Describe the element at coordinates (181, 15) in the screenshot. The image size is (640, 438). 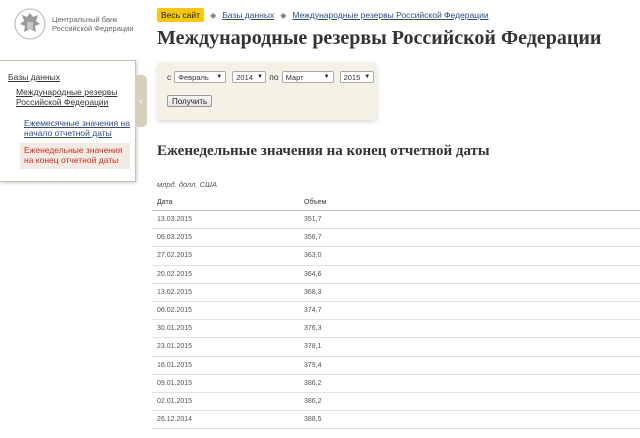
I see `all-site-button: Весь сайт` at that location.